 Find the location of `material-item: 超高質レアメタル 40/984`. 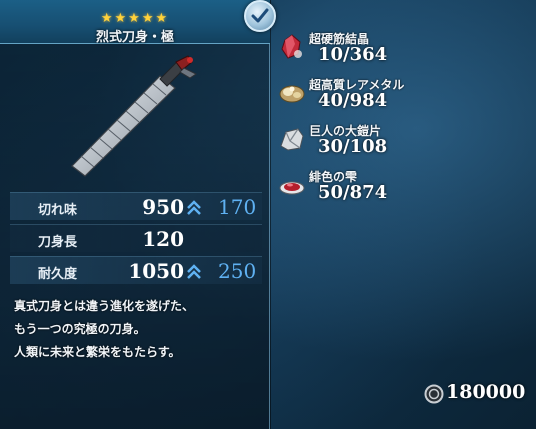

material-item: 超高質レアメタル 40/984 is located at coordinates (403, 98).